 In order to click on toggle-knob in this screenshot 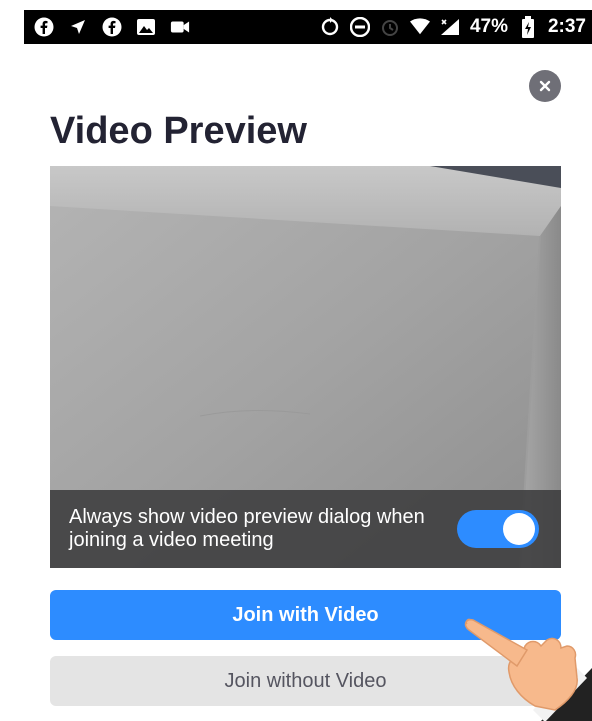, I will do `click(519, 529)`.